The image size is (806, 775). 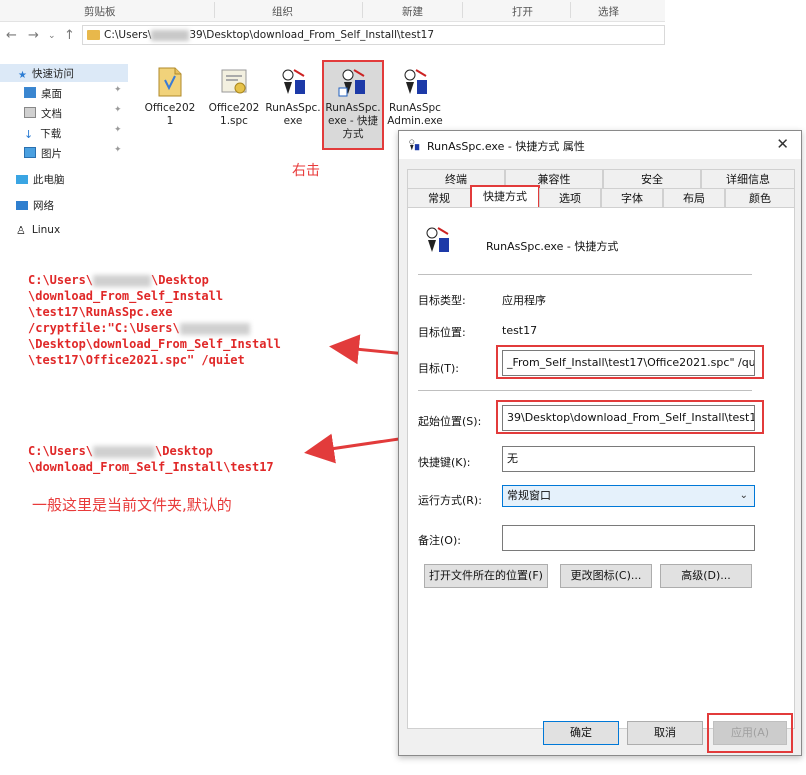 I want to click on annotation-right-click: 右击, so click(x=306, y=171).